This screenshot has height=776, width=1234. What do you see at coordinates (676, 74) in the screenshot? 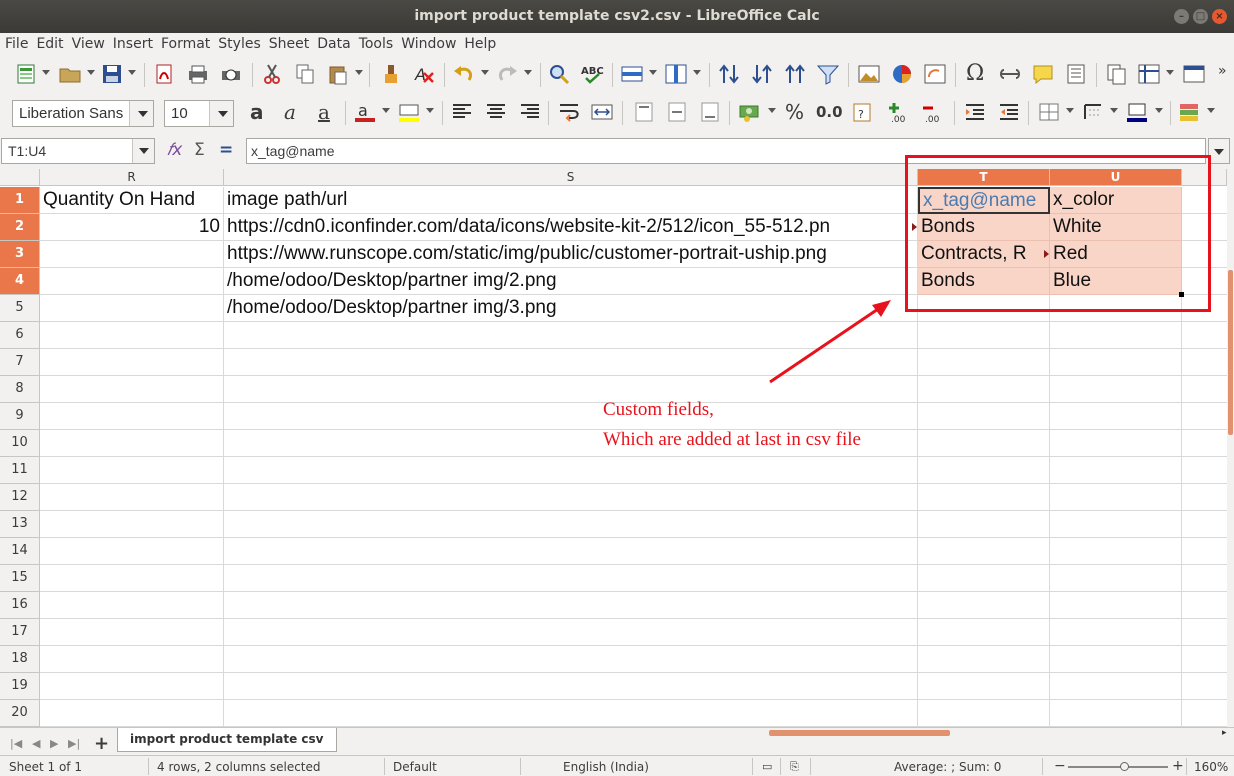
I see `column-icon` at bounding box center [676, 74].